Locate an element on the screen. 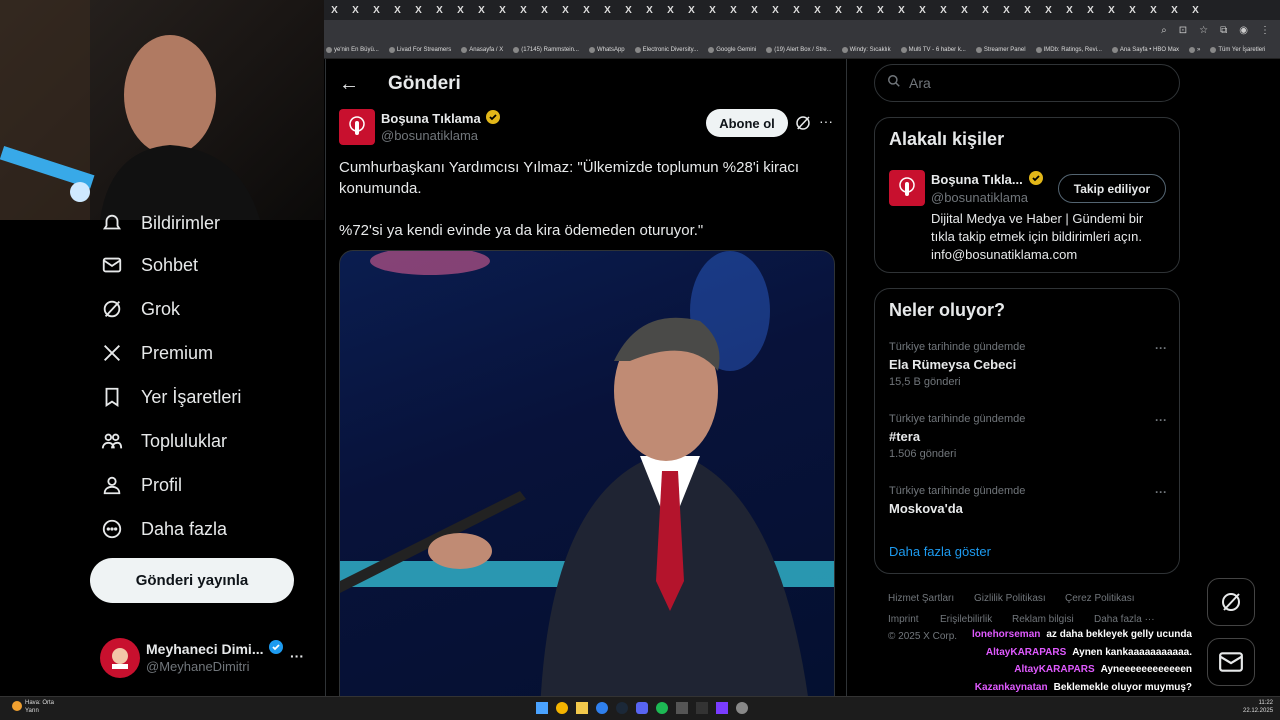 This screenshot has width=1280, height=720. post-button: Gönderi yayınla is located at coordinates (192, 580).